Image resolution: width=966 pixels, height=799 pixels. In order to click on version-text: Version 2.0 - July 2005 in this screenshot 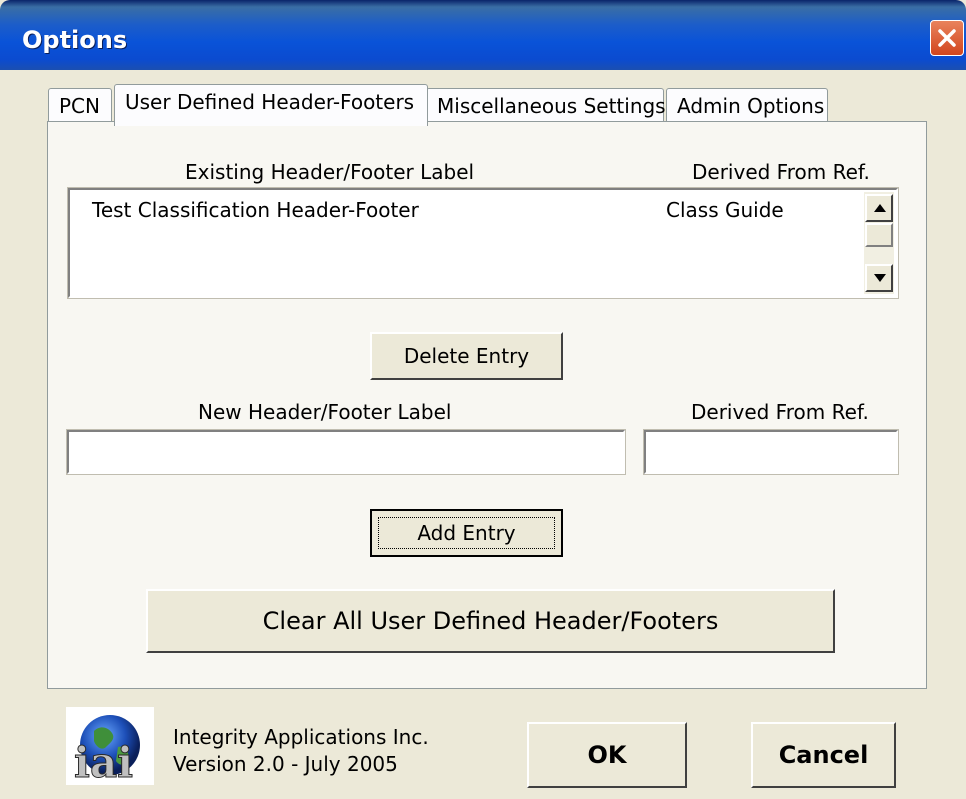, I will do `click(285, 764)`.